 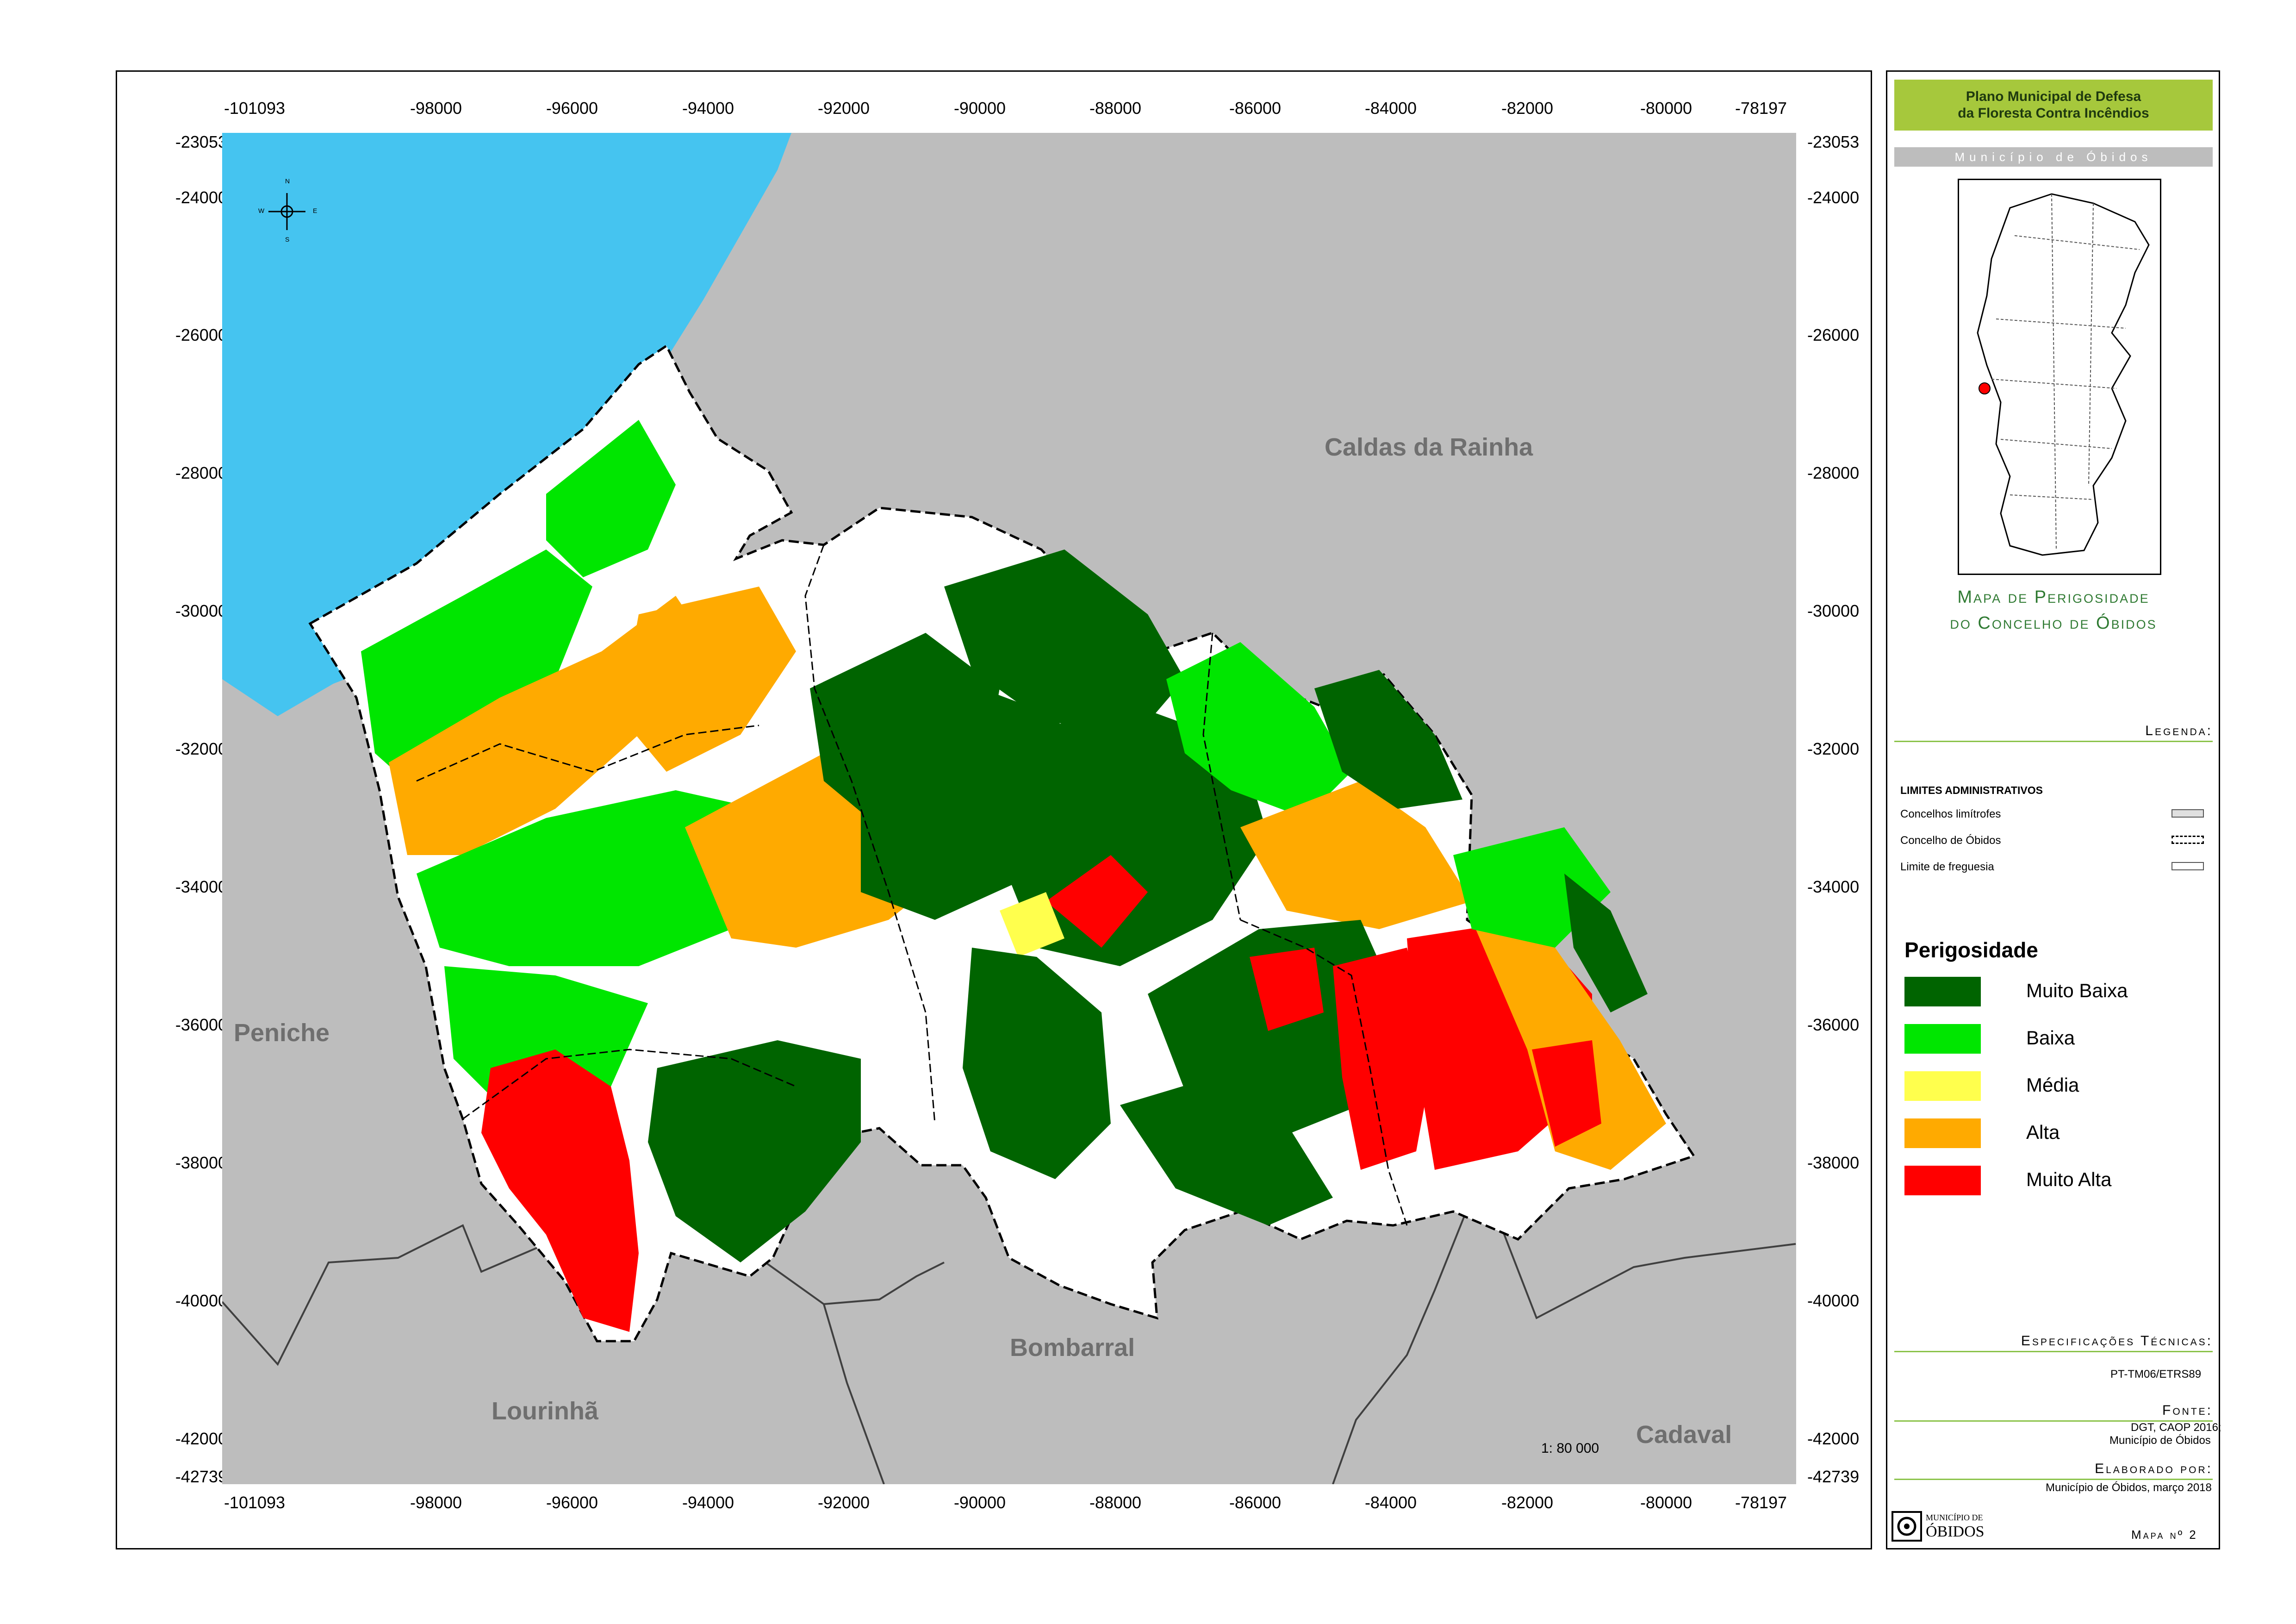 What do you see at coordinates (572, 1502) in the screenshot?
I see `x-tick-bottom: -96000` at bounding box center [572, 1502].